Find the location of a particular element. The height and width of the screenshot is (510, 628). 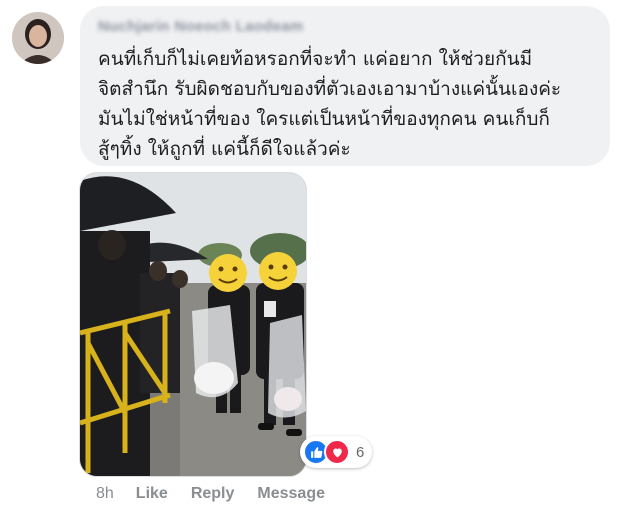

reply-button: Reply is located at coordinates (213, 494).